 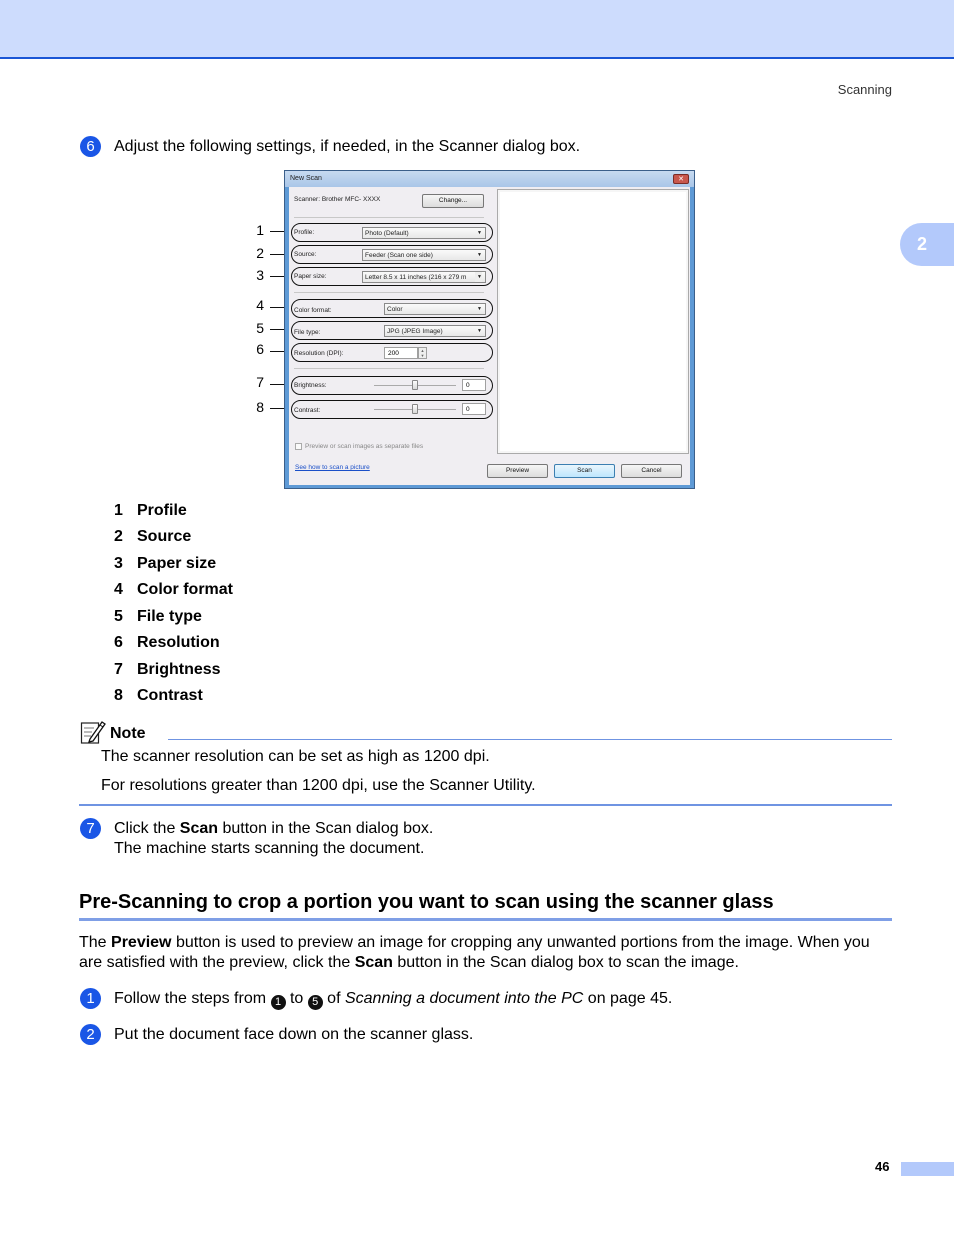 What do you see at coordinates (310, 385) in the screenshot?
I see `brightness-label: Brightness:` at bounding box center [310, 385].